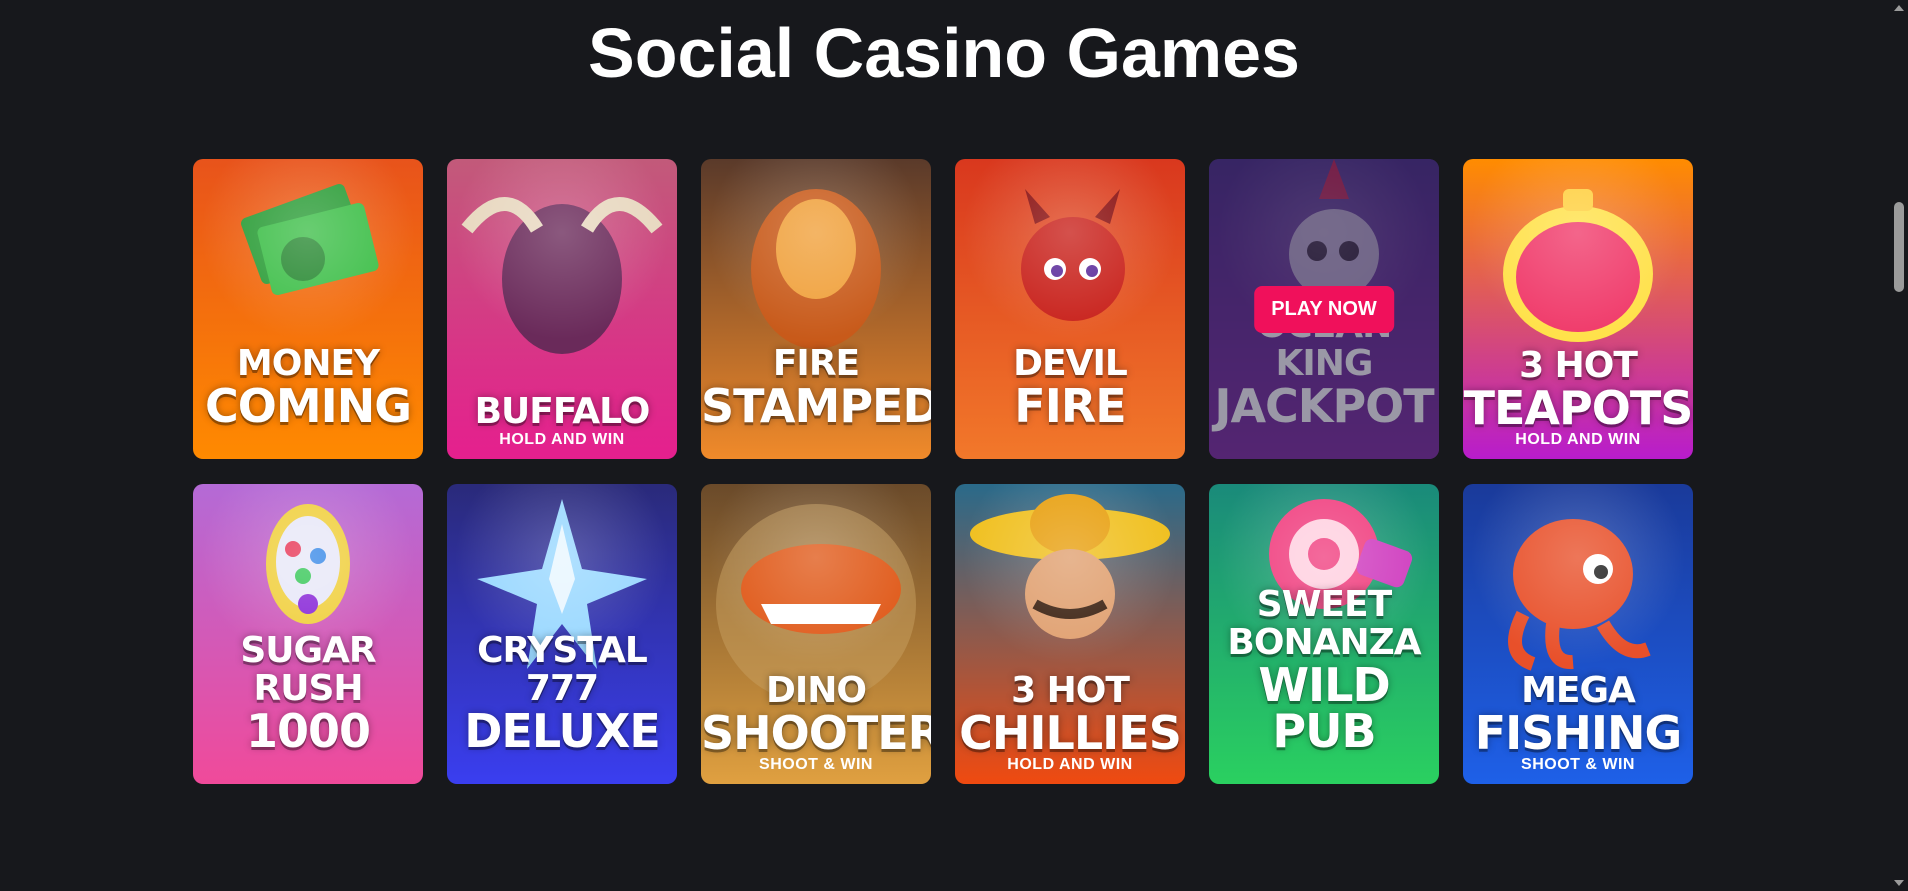  I want to click on scrollbar, so click(1899, 445).